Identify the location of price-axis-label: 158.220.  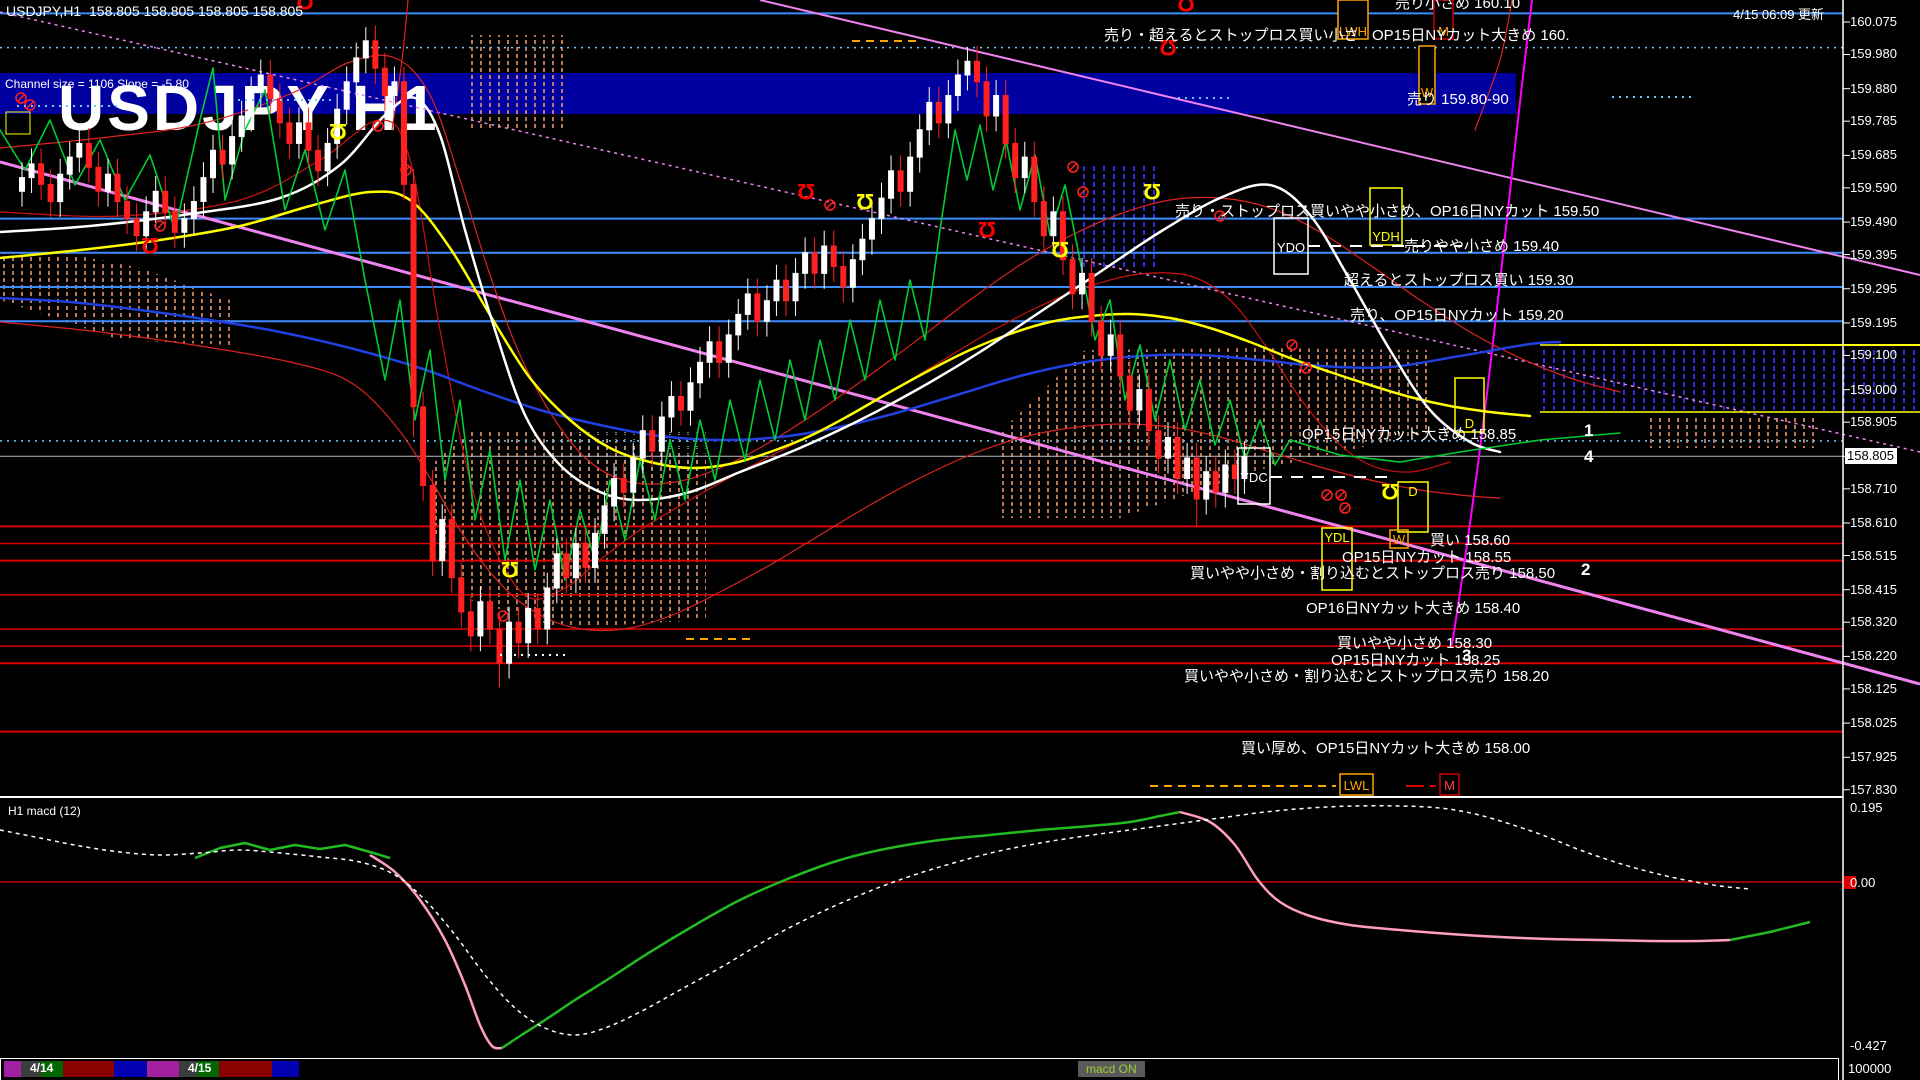
(1873, 656).